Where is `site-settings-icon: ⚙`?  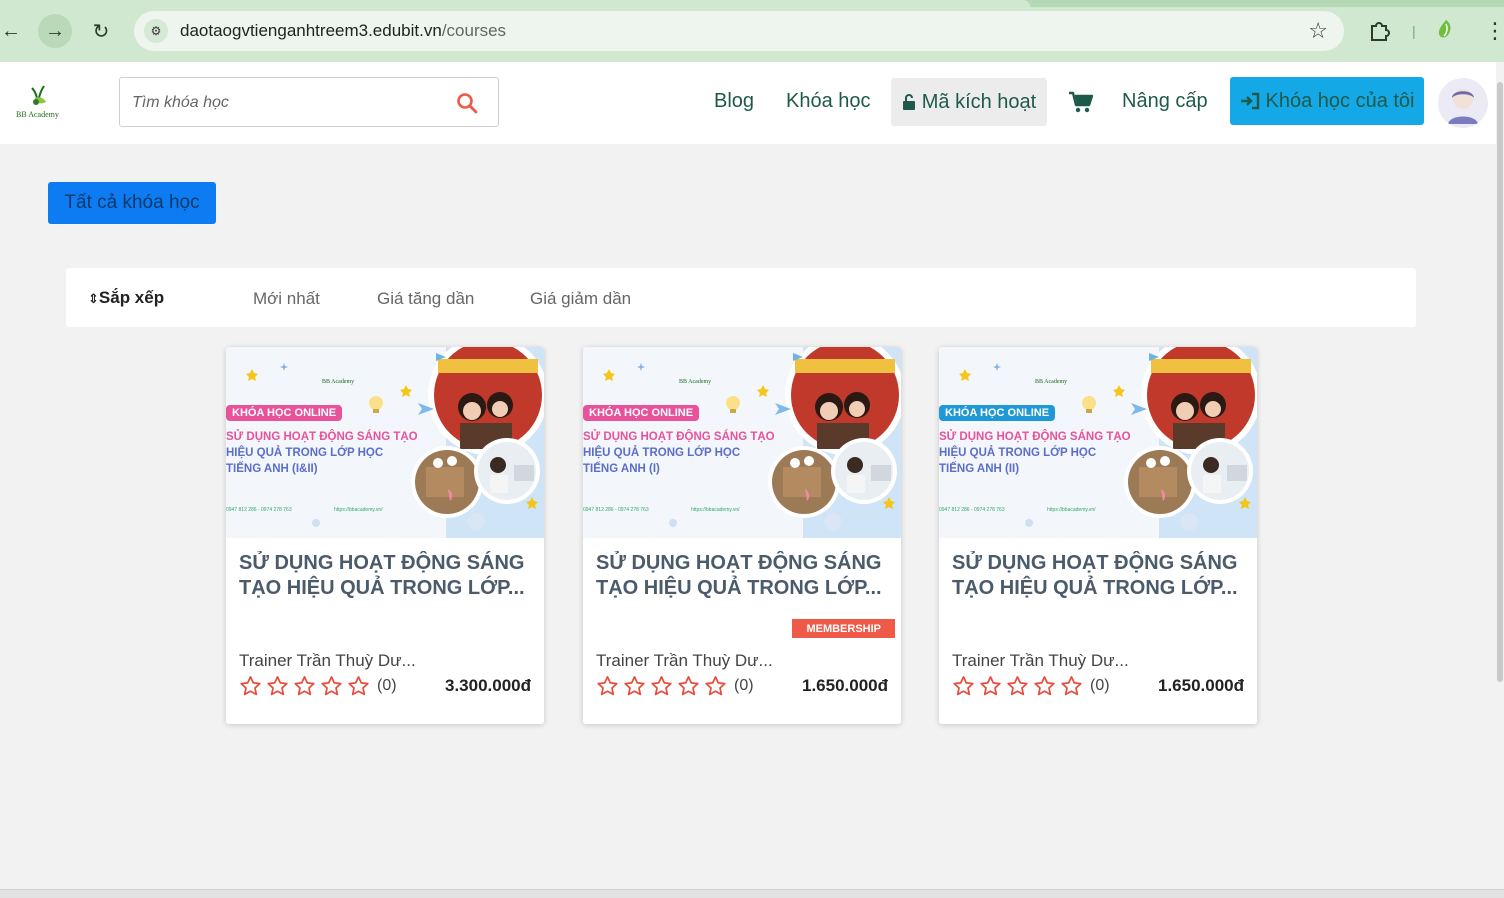
site-settings-icon: ⚙ is located at coordinates (156, 31).